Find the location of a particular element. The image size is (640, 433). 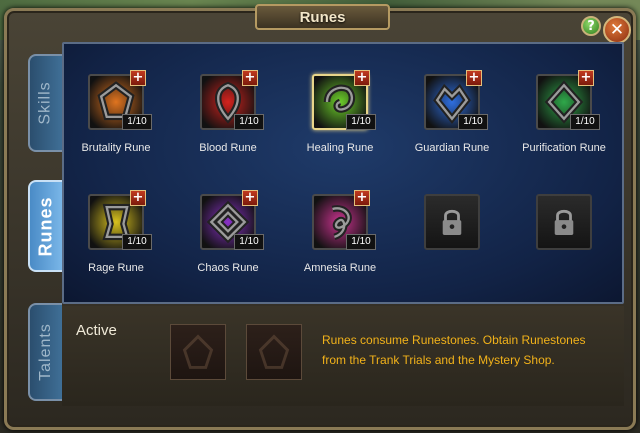

tab-skills-label: Skills is located at coordinates (45, 103).